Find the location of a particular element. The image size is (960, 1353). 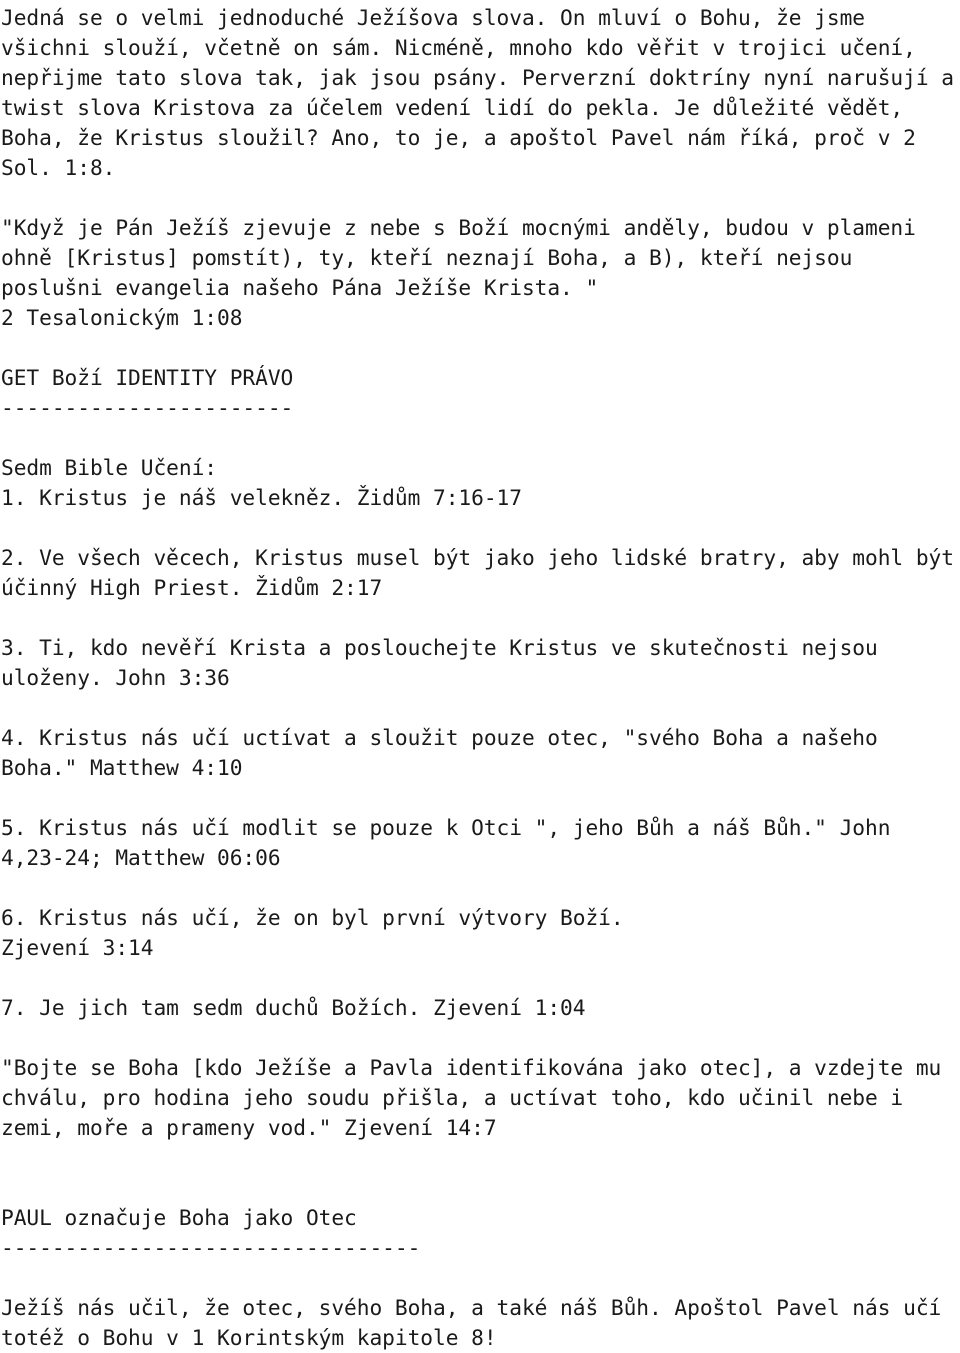

text-line: účinný High Priest. Židům 2:17 is located at coordinates (192, 587).